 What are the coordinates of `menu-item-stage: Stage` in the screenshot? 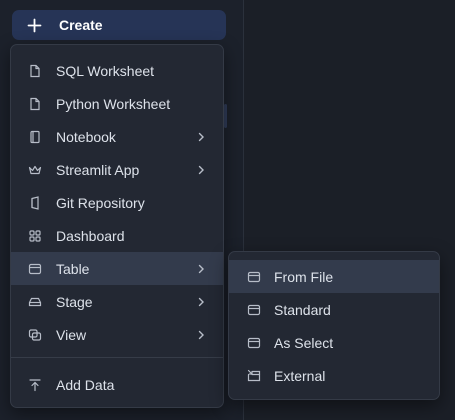 It's located at (117, 301).